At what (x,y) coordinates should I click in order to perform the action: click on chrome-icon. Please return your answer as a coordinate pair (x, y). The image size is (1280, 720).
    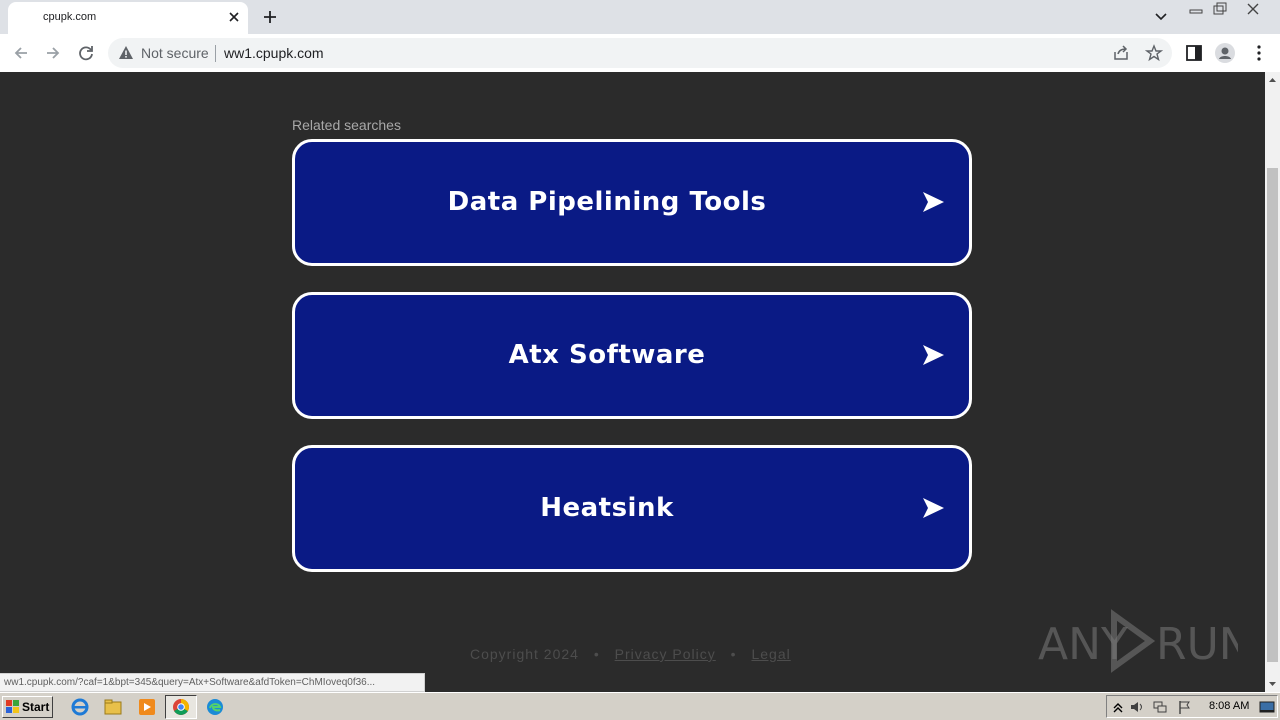
    Looking at the image, I should click on (181, 707).